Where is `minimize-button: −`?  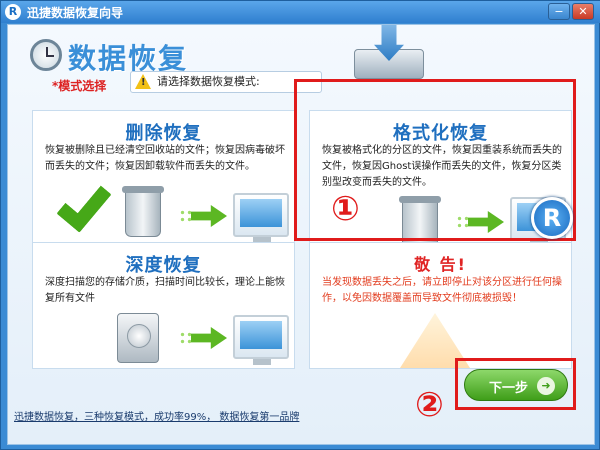
minimize-button: − is located at coordinates (559, 11).